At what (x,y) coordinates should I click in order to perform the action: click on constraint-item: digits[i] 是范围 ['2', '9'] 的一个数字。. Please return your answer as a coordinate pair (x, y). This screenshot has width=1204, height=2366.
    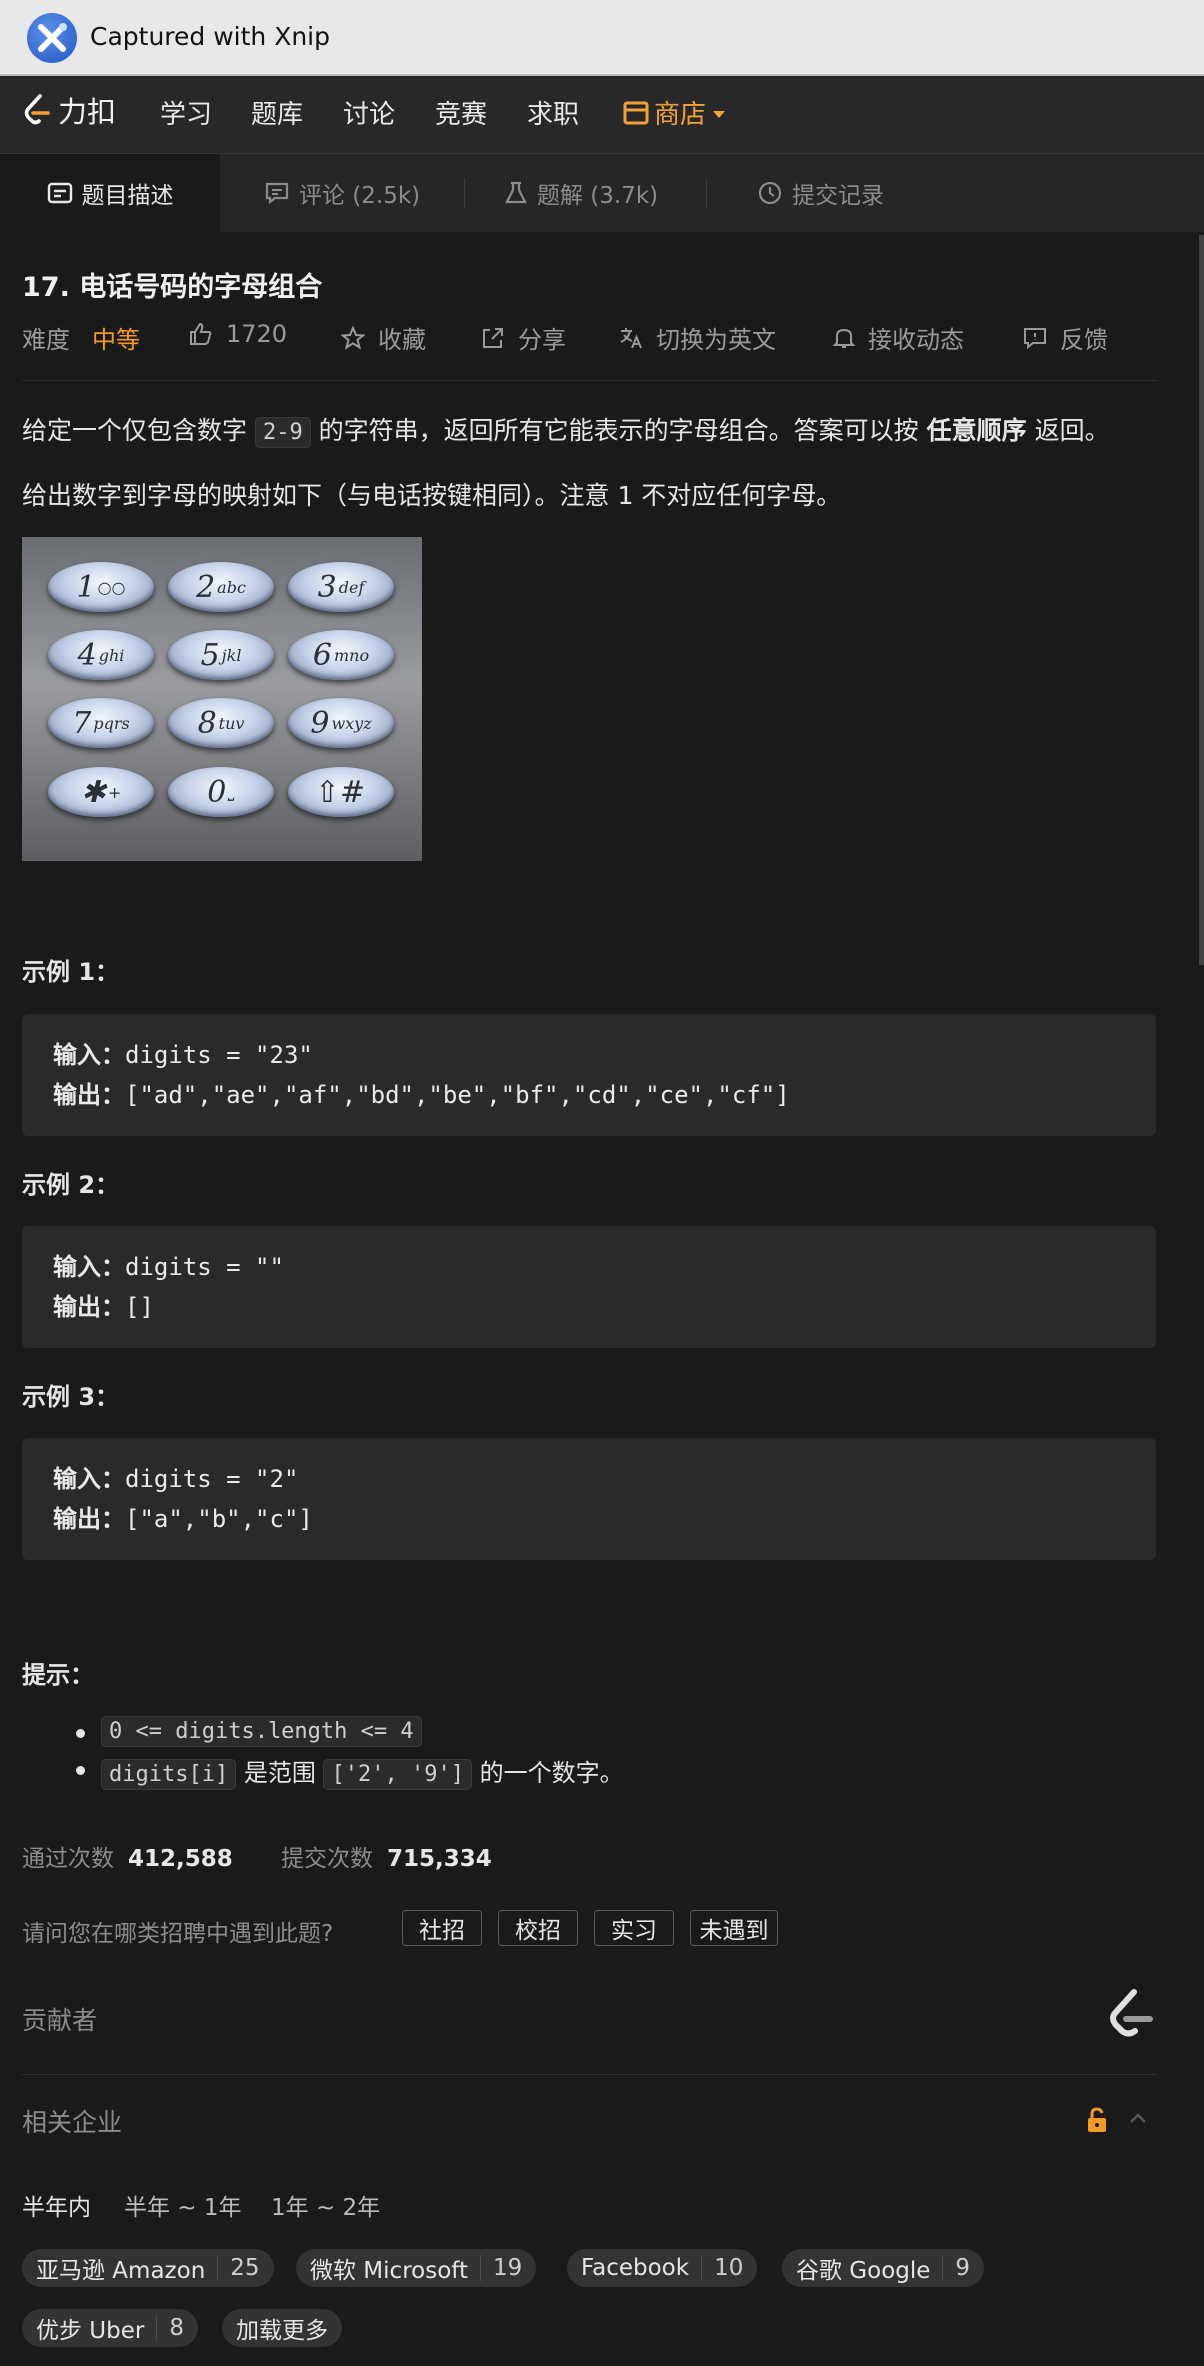
    Looking at the image, I should click on (362, 1771).